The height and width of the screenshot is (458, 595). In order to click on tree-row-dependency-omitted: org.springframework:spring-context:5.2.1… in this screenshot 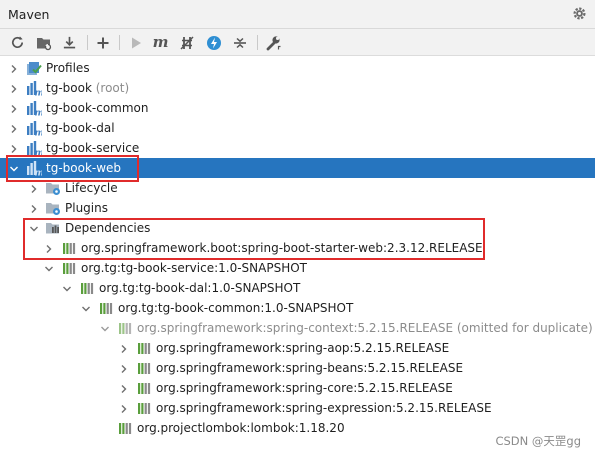, I will do `click(297, 328)`.